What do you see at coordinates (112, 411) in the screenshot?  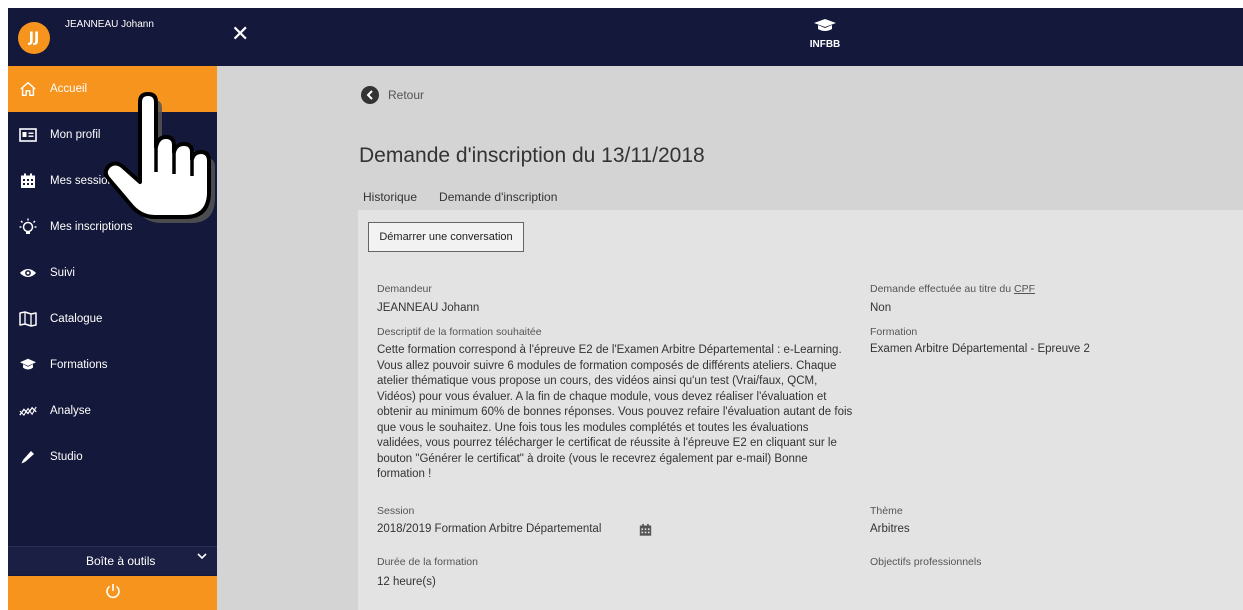 I see `sidebar-item-analyse: Analyse` at bounding box center [112, 411].